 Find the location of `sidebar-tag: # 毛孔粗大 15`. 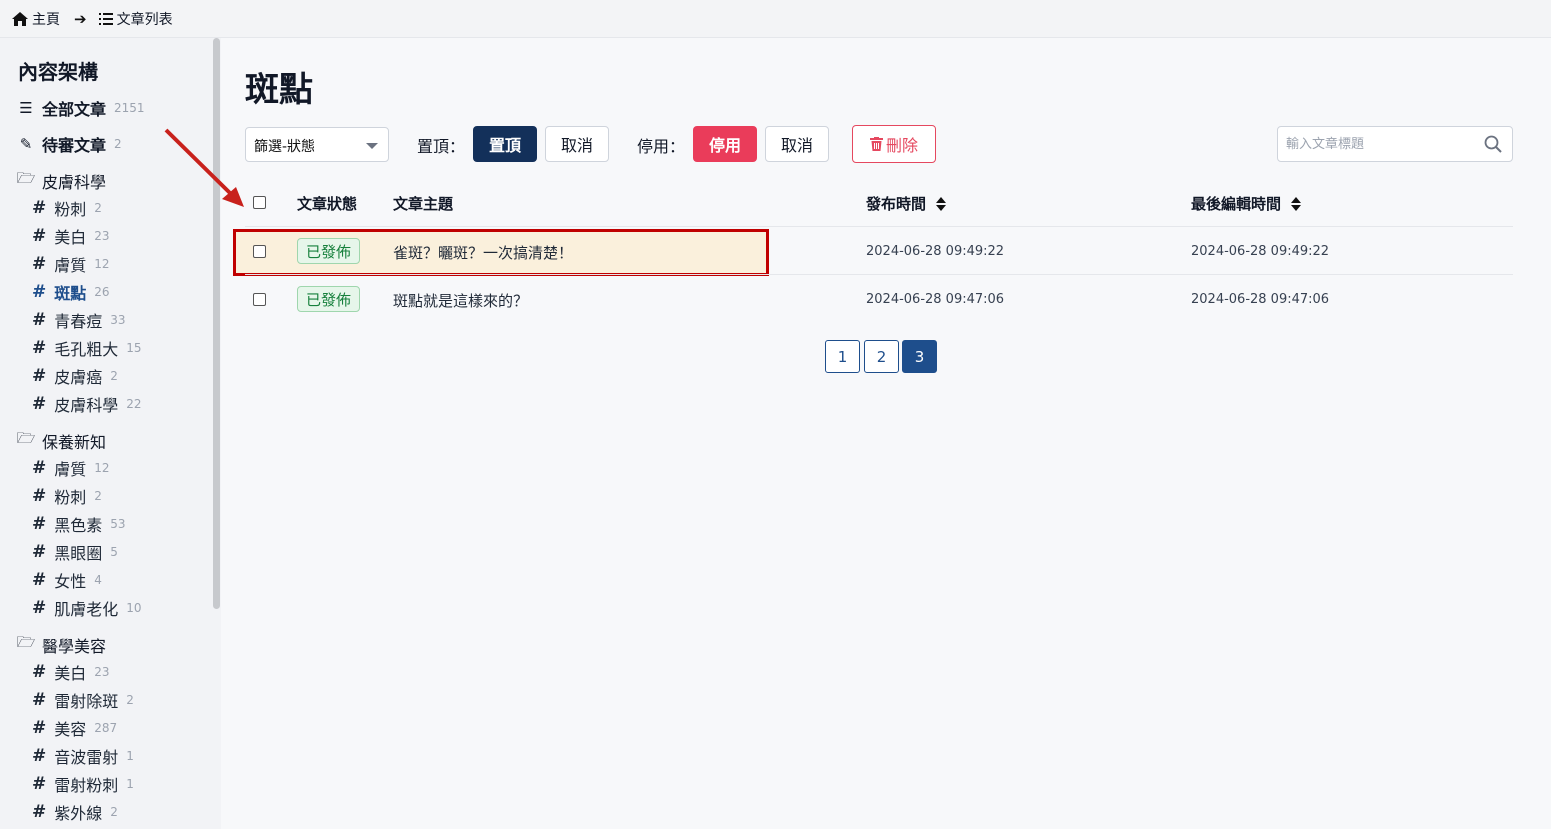

sidebar-tag: # 毛孔粗大 15 is located at coordinates (87, 348).